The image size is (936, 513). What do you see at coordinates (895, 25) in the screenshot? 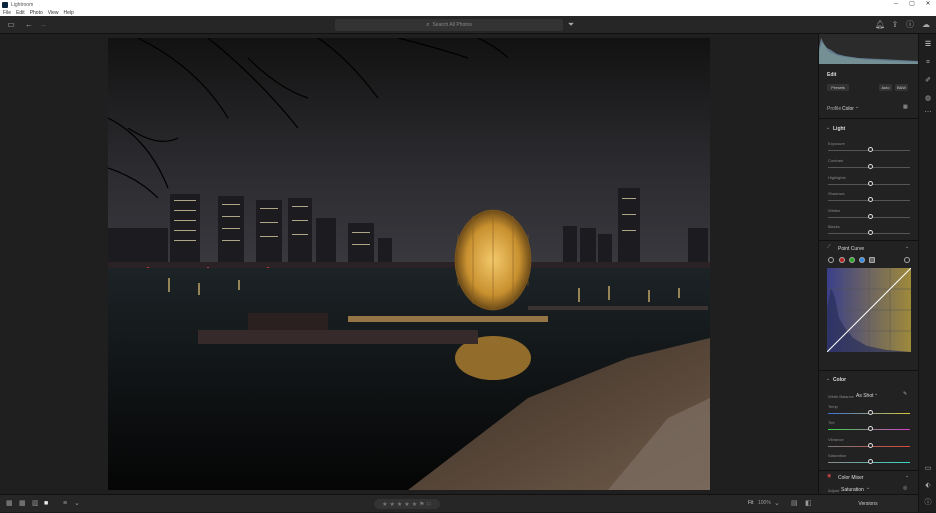
I see `share-icon: ⇪` at bounding box center [895, 25].